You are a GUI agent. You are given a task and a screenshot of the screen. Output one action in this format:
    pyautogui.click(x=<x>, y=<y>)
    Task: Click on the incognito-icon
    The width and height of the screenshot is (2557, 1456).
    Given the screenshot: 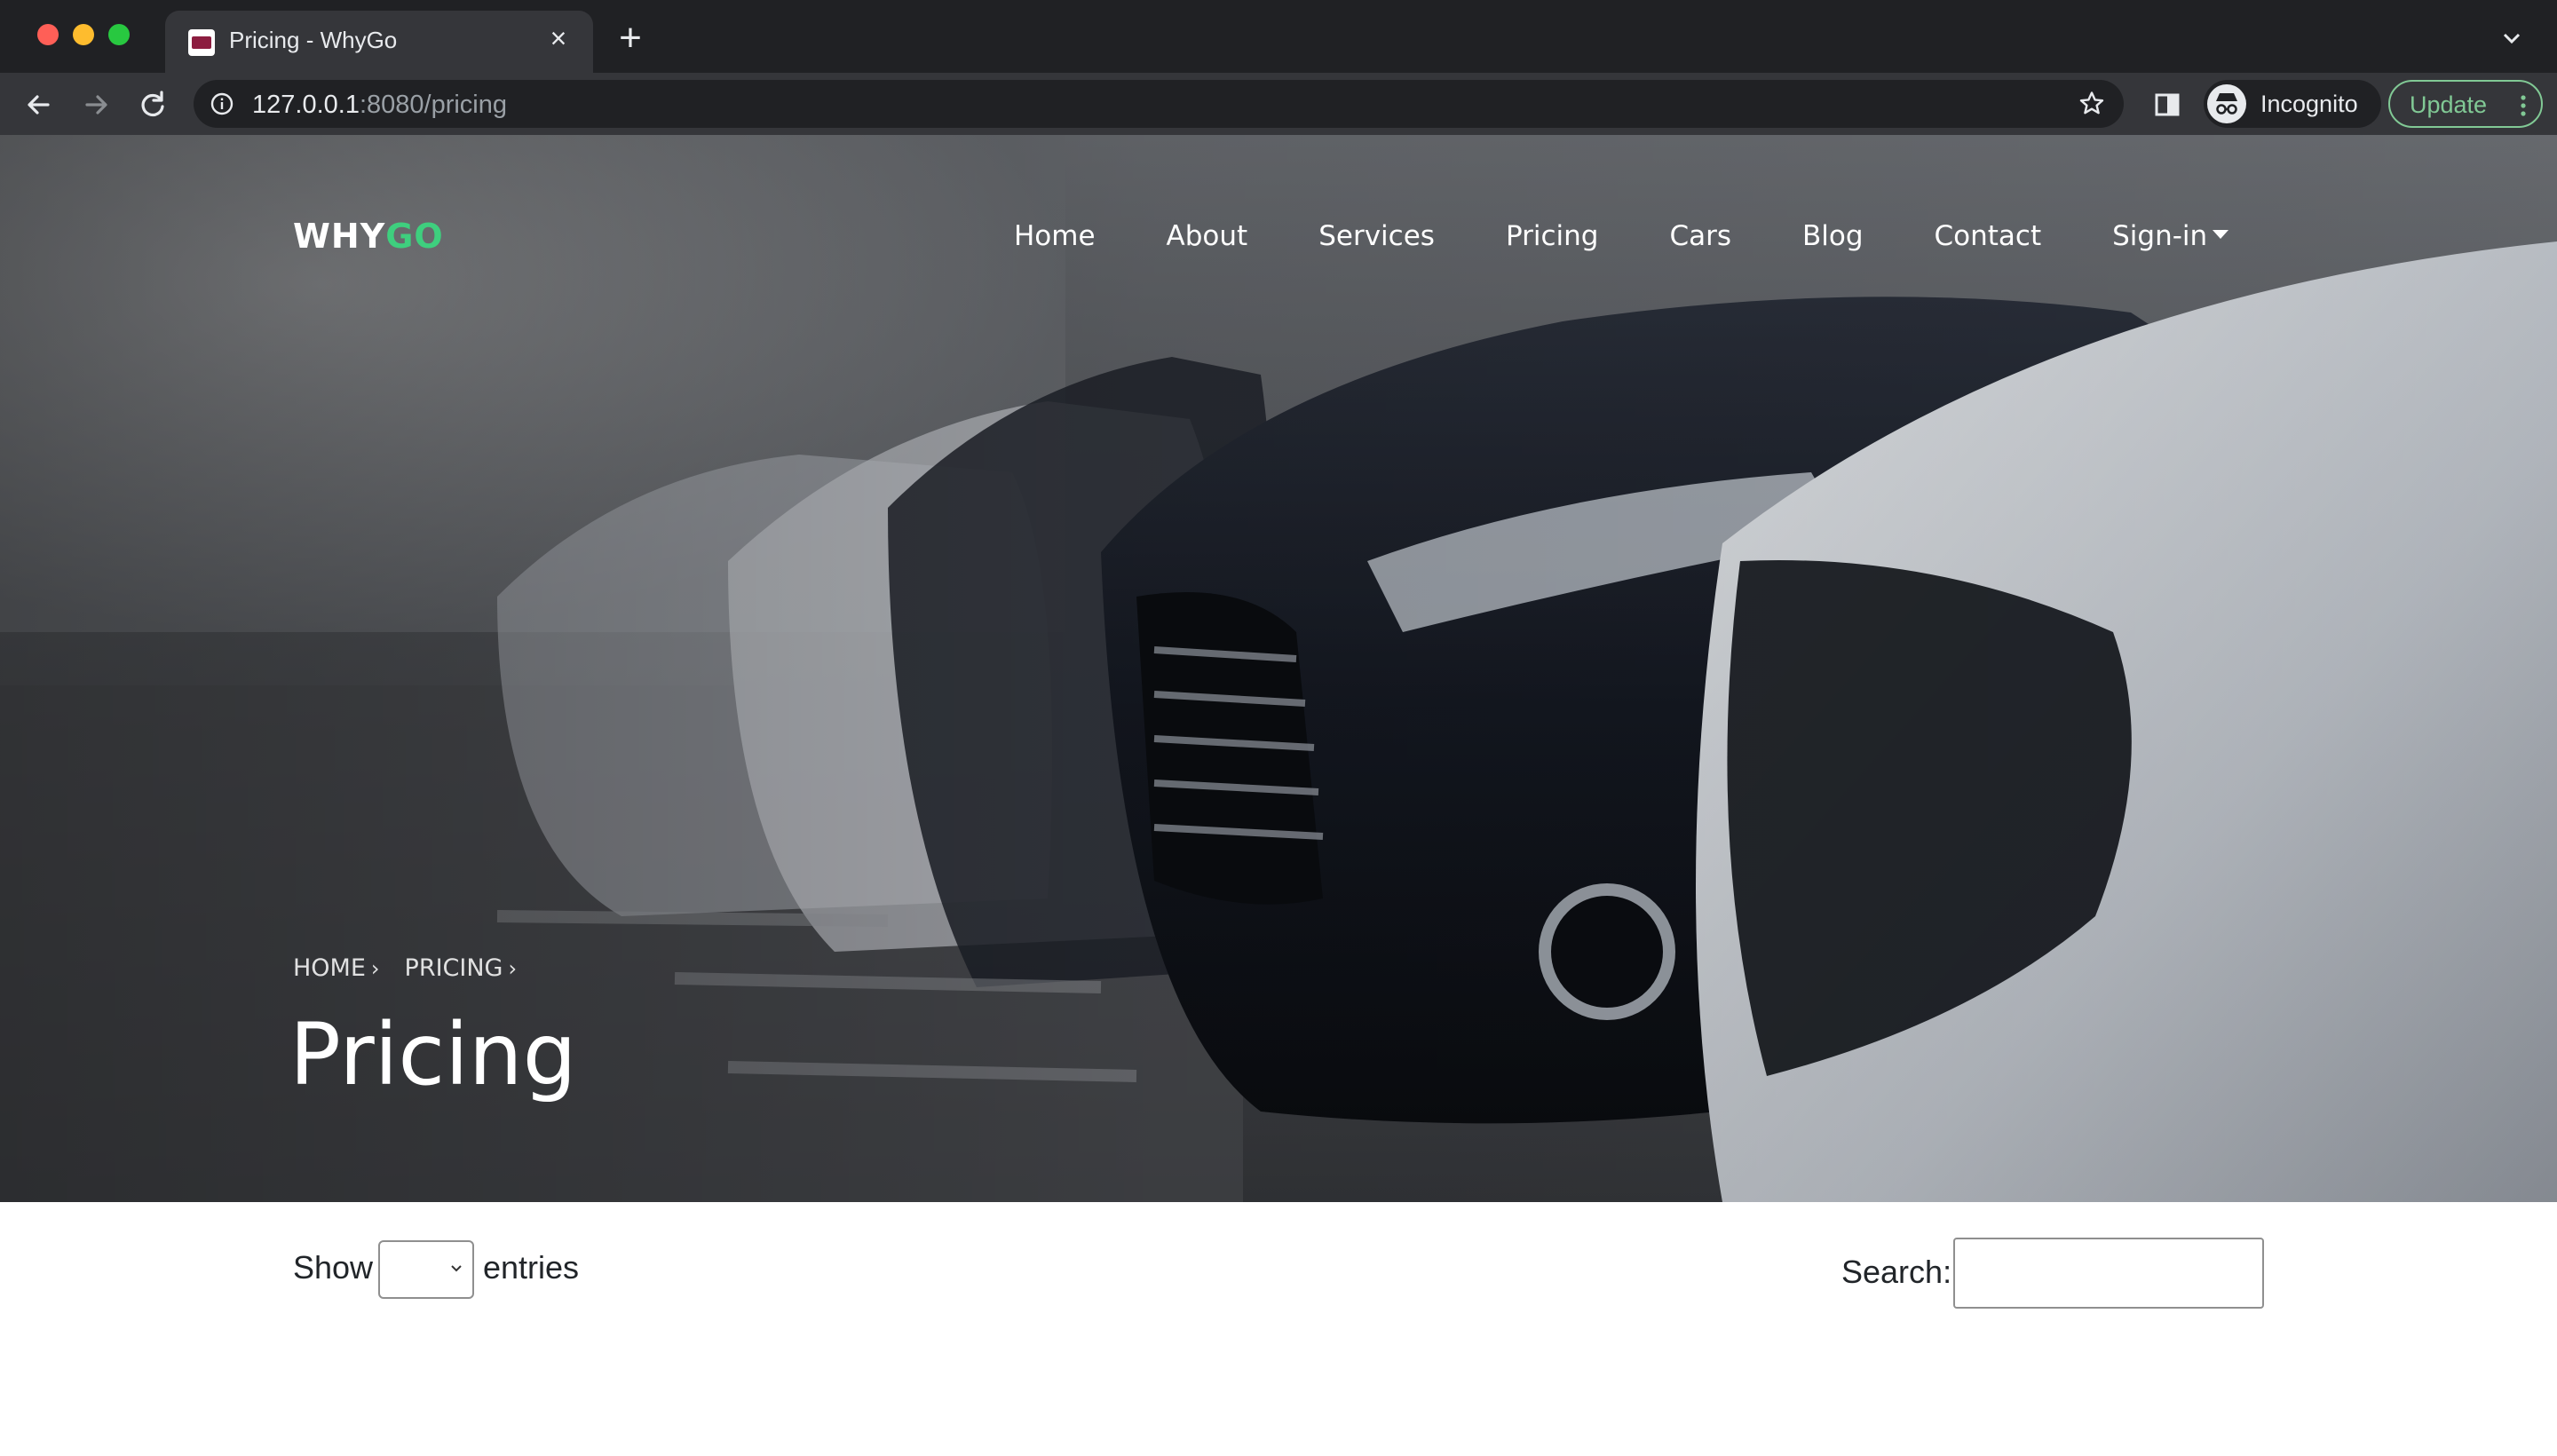 What is the action you would take?
    pyautogui.click(x=2226, y=103)
    